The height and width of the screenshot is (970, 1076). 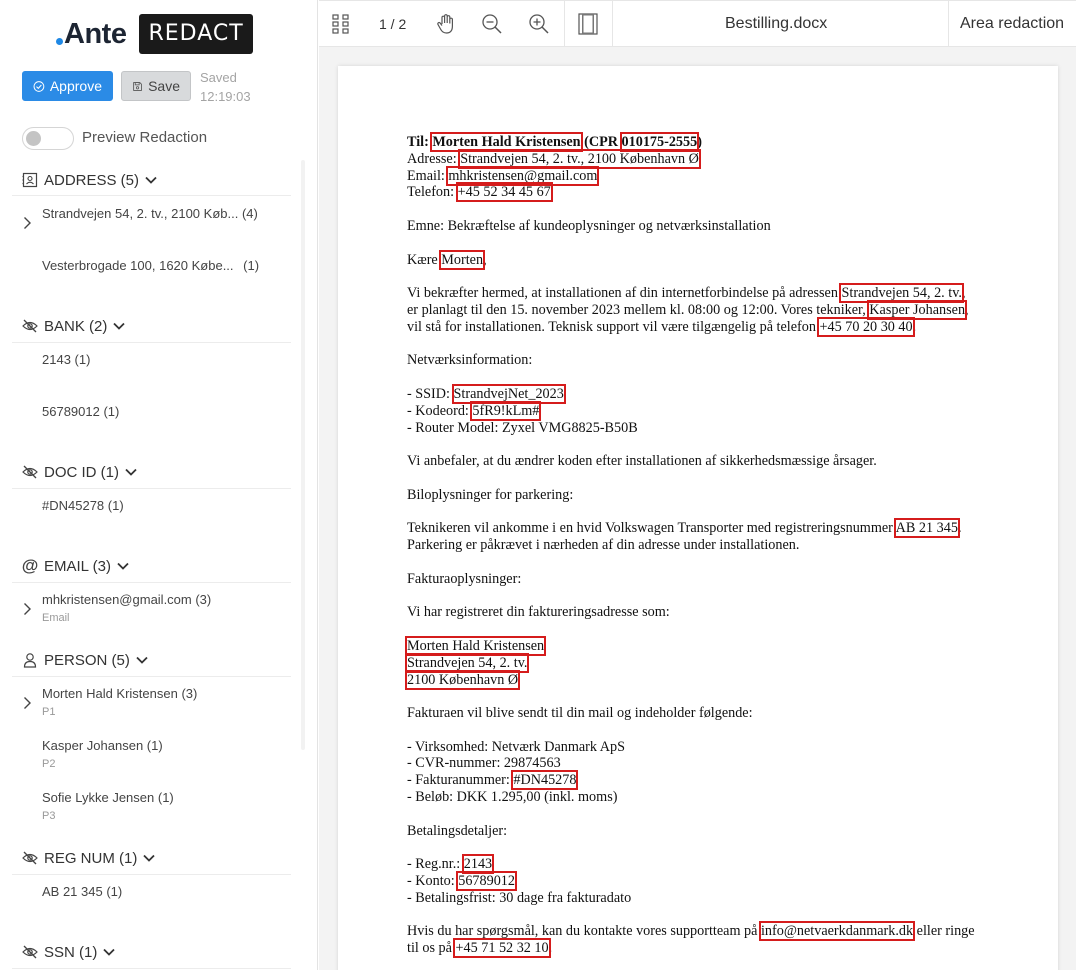 What do you see at coordinates (108, 797) in the screenshot?
I see `person-item-3: Sofie Lykke Jensen (1)` at bounding box center [108, 797].